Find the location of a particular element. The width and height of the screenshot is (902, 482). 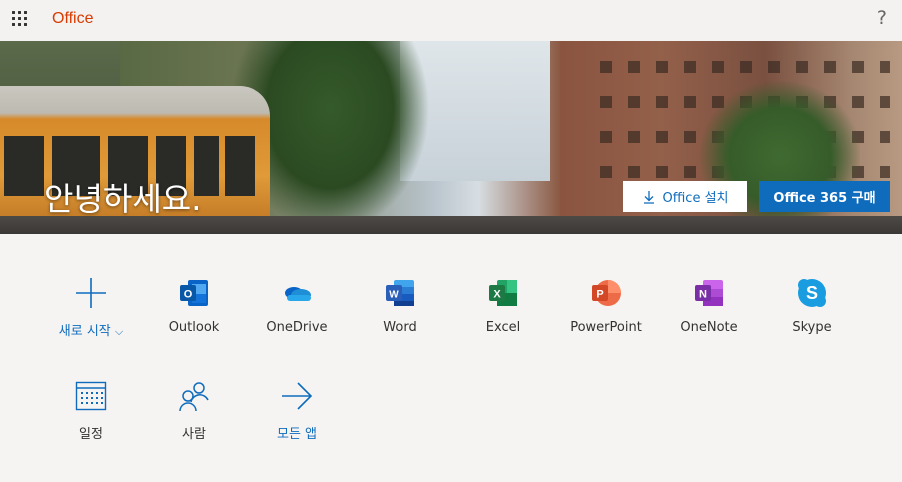

app-tile-onedrive: OneDrive is located at coordinates (297, 317).